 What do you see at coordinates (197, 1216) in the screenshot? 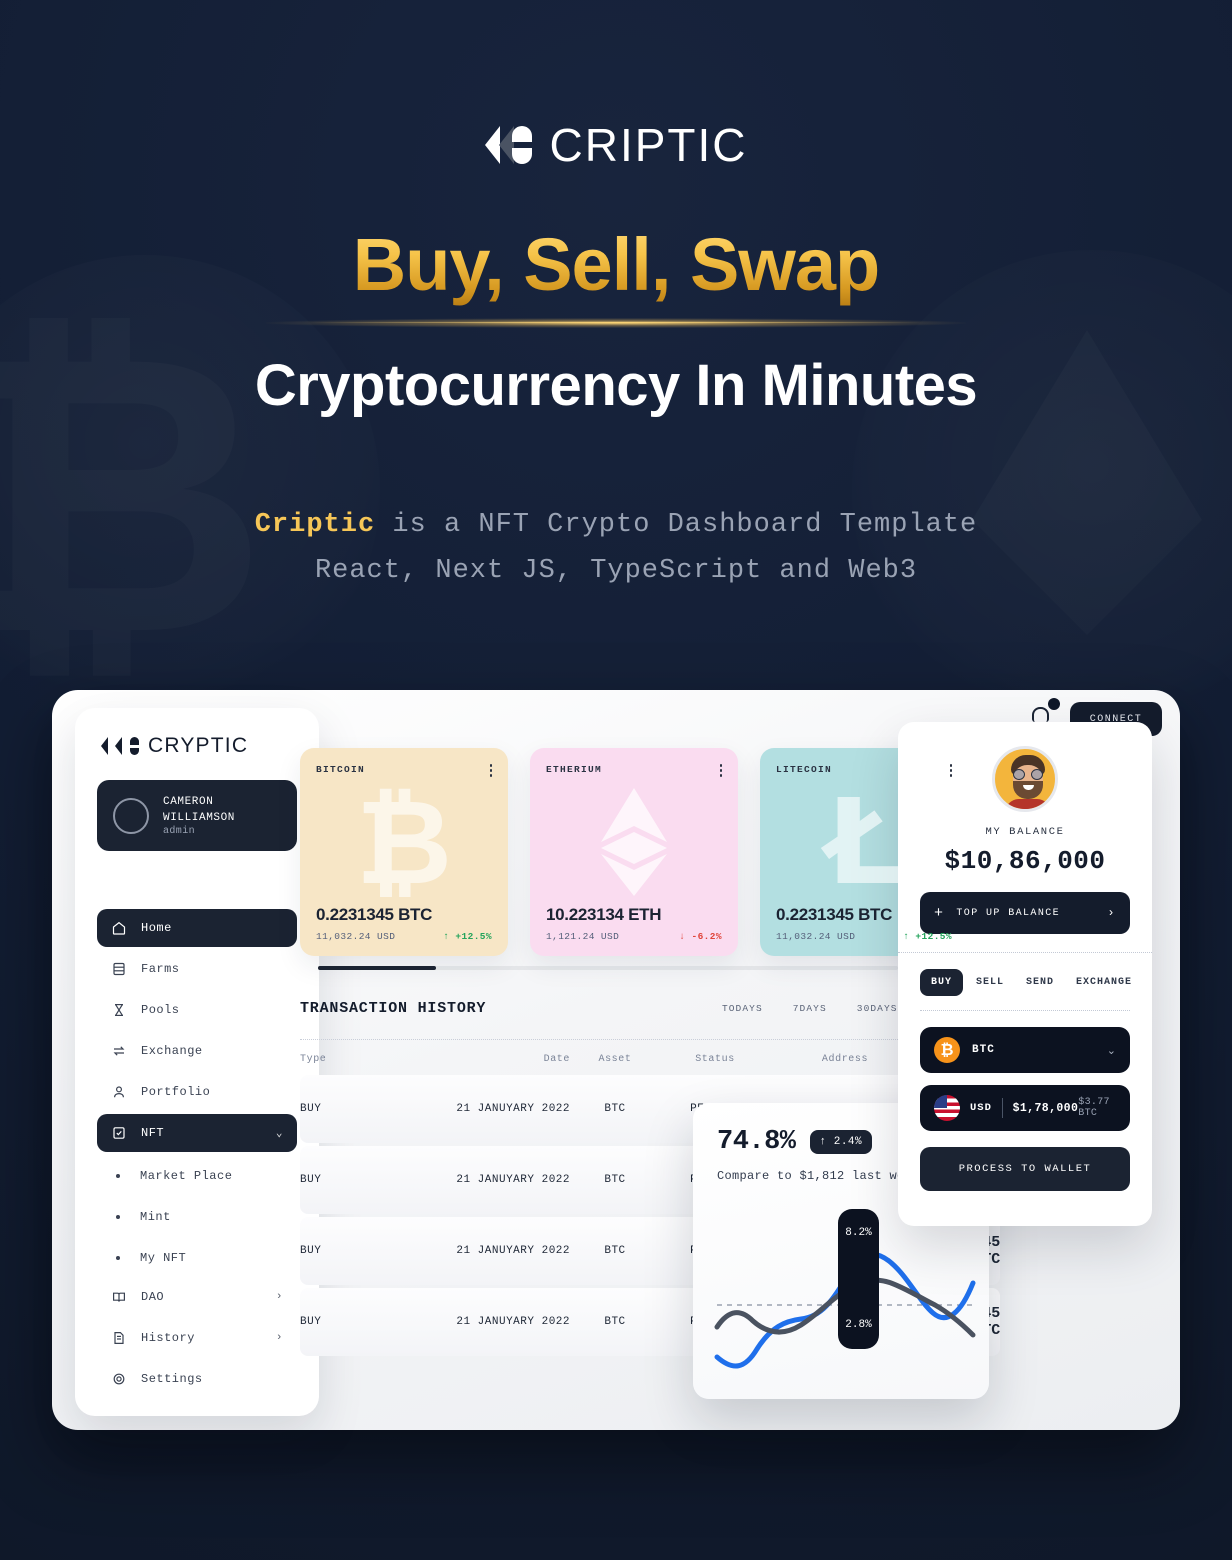
I see `sidebar-subitem-mint: Mint` at bounding box center [197, 1216].